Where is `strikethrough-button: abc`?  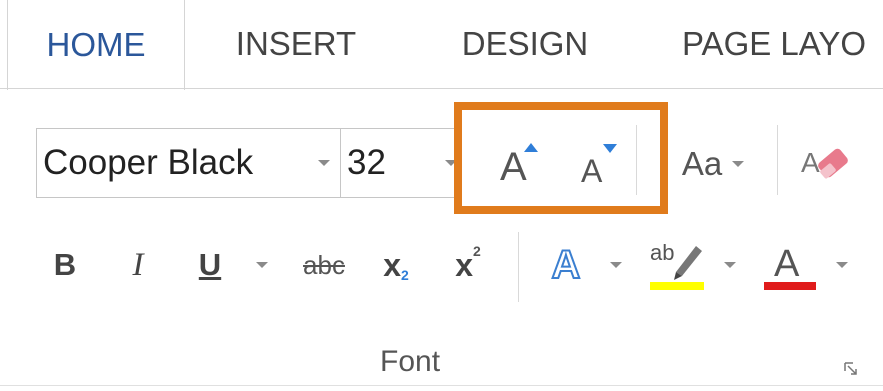
strikethrough-button: abc is located at coordinates (324, 265).